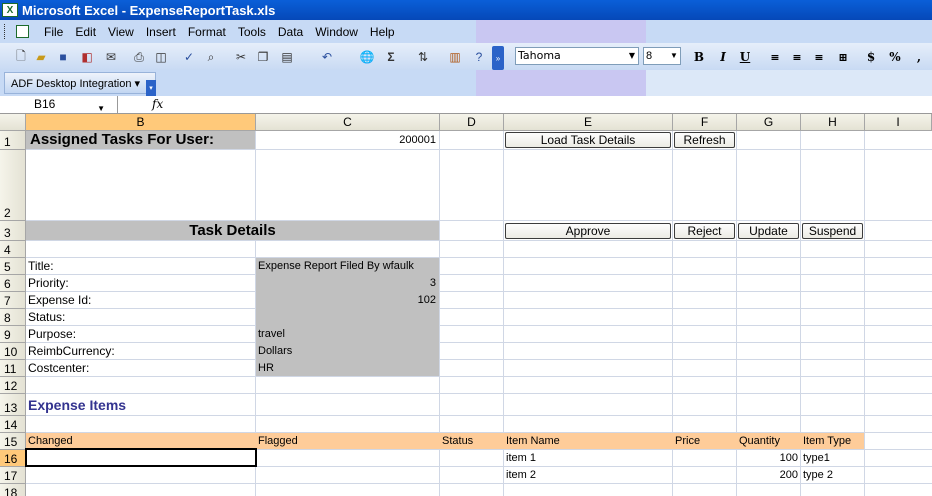 This screenshot has height=496, width=932. Describe the element at coordinates (53, 32) in the screenshot. I see `menu-file: File` at that location.